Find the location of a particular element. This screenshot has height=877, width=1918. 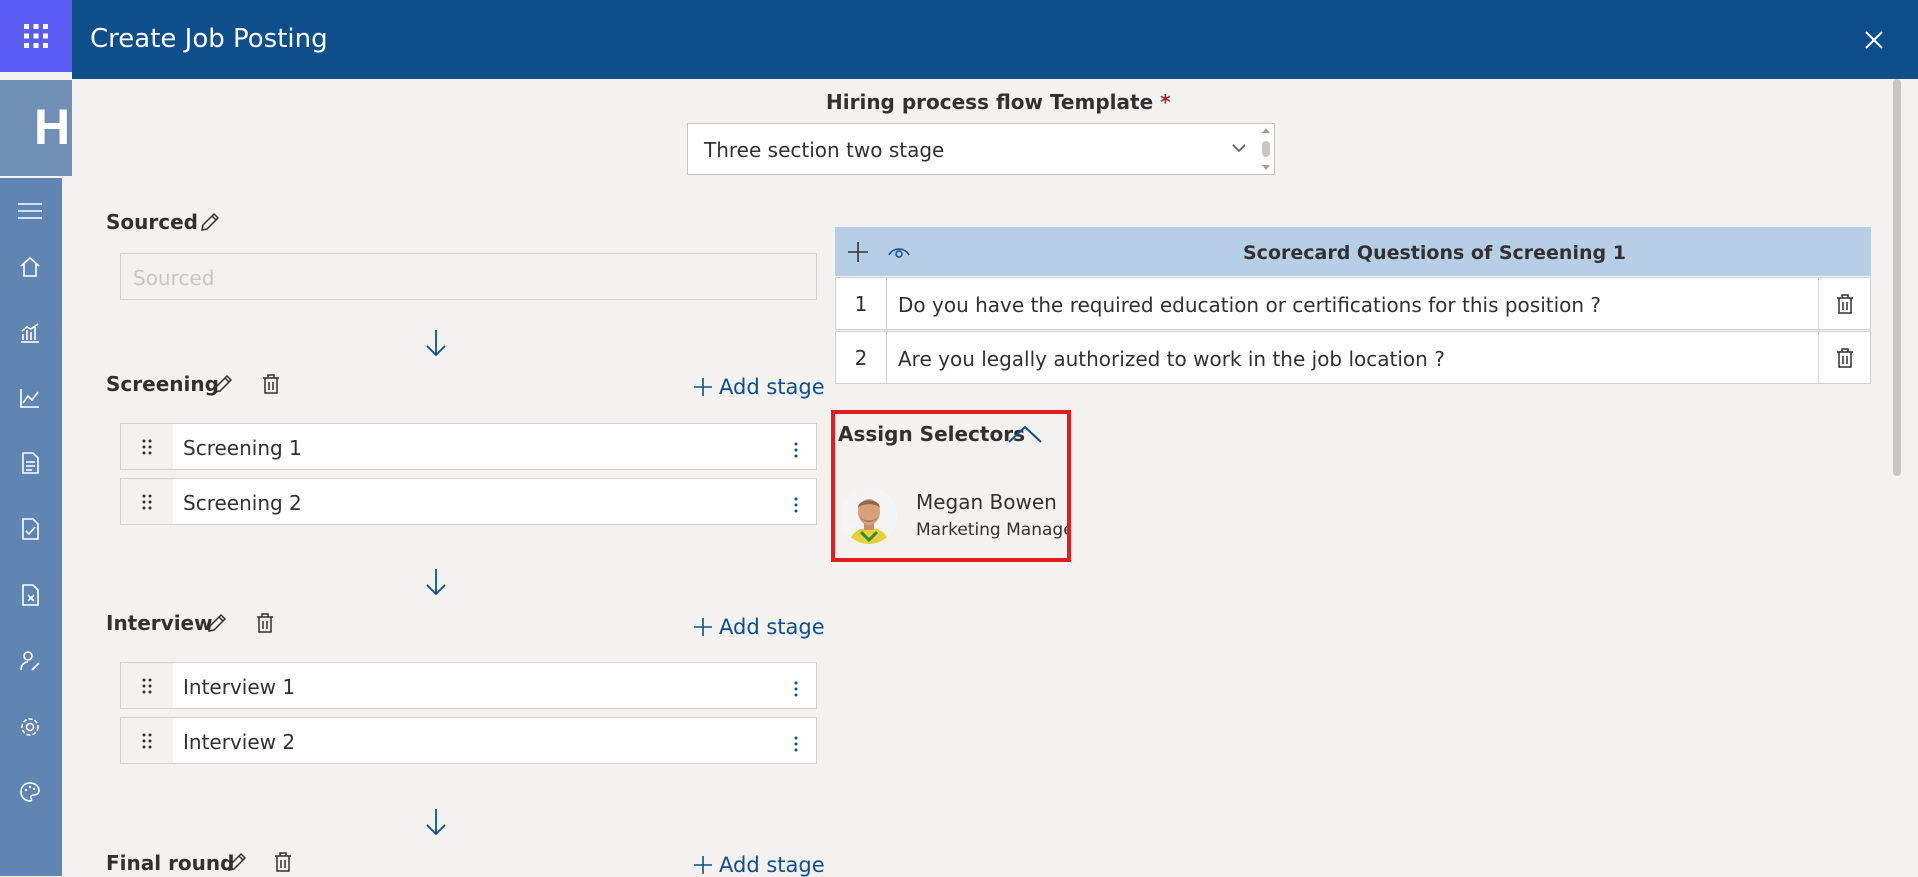

template-label: Hiring process flow Template * is located at coordinates (998, 102).